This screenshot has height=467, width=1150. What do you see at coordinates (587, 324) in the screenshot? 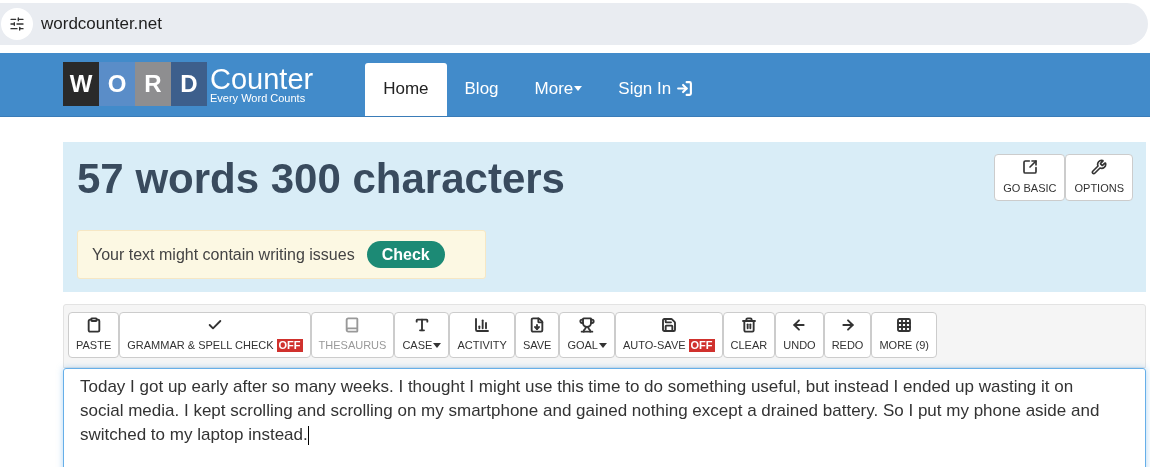
I see `trophy-icon` at bounding box center [587, 324].